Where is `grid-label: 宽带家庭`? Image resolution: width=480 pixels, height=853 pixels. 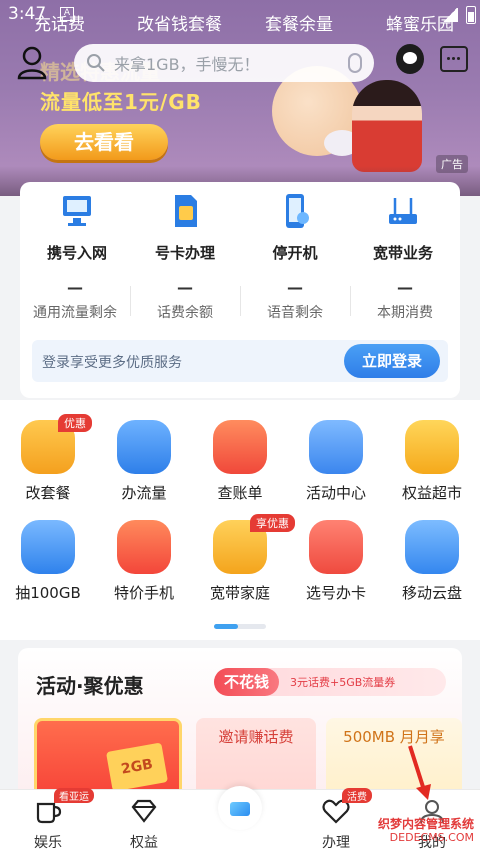
grid-label: 宽带家庭 is located at coordinates (239, 593).